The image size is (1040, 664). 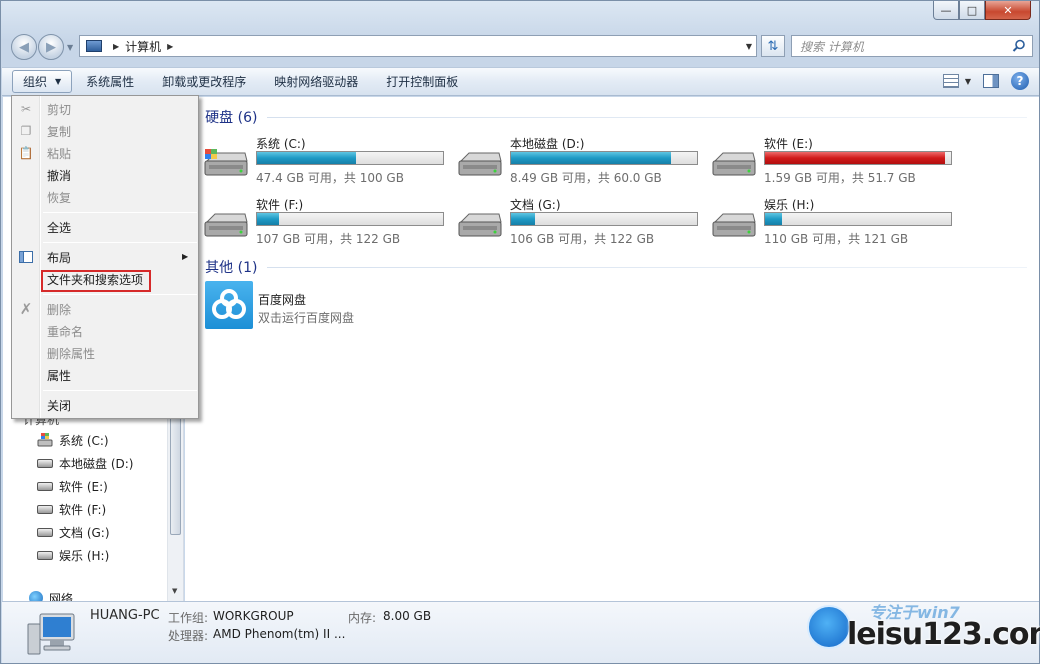 I want to click on computer-icon, so click(x=94, y=46).